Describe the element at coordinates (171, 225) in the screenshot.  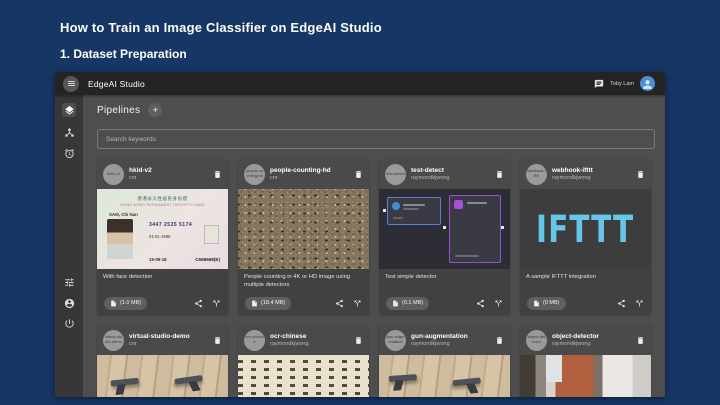
I see `idcard-number: 3447 2535 5174` at that location.